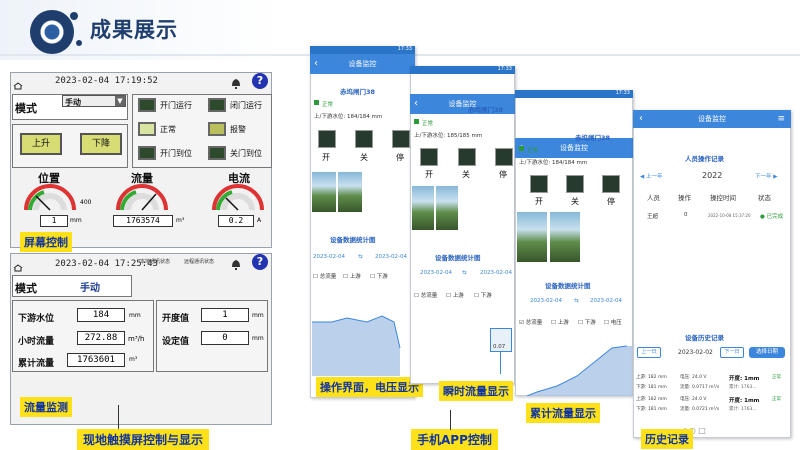 Image resolution: width=800 pixels, height=450 pixels. I want to click on opening-label: 开度值, so click(176, 319).